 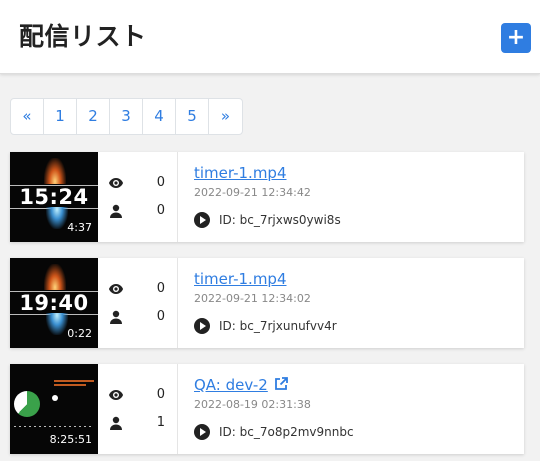 What do you see at coordinates (192, 116) in the screenshot?
I see `pagination-page-5: 5` at bounding box center [192, 116].